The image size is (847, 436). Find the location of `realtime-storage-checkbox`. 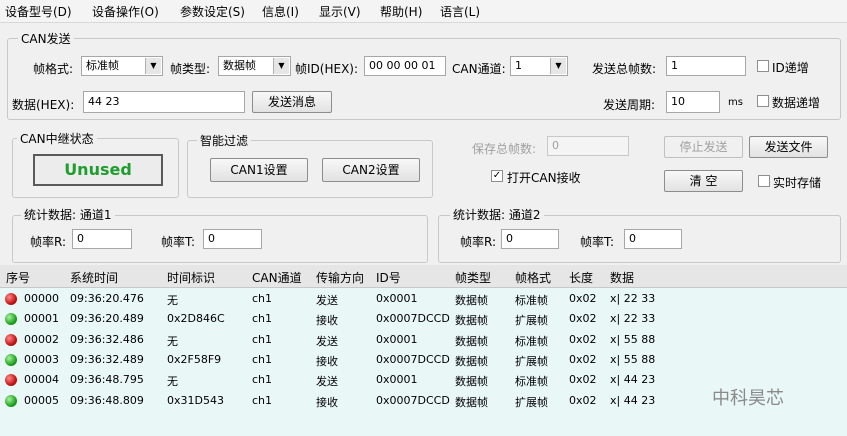

realtime-storage-checkbox is located at coordinates (764, 181).